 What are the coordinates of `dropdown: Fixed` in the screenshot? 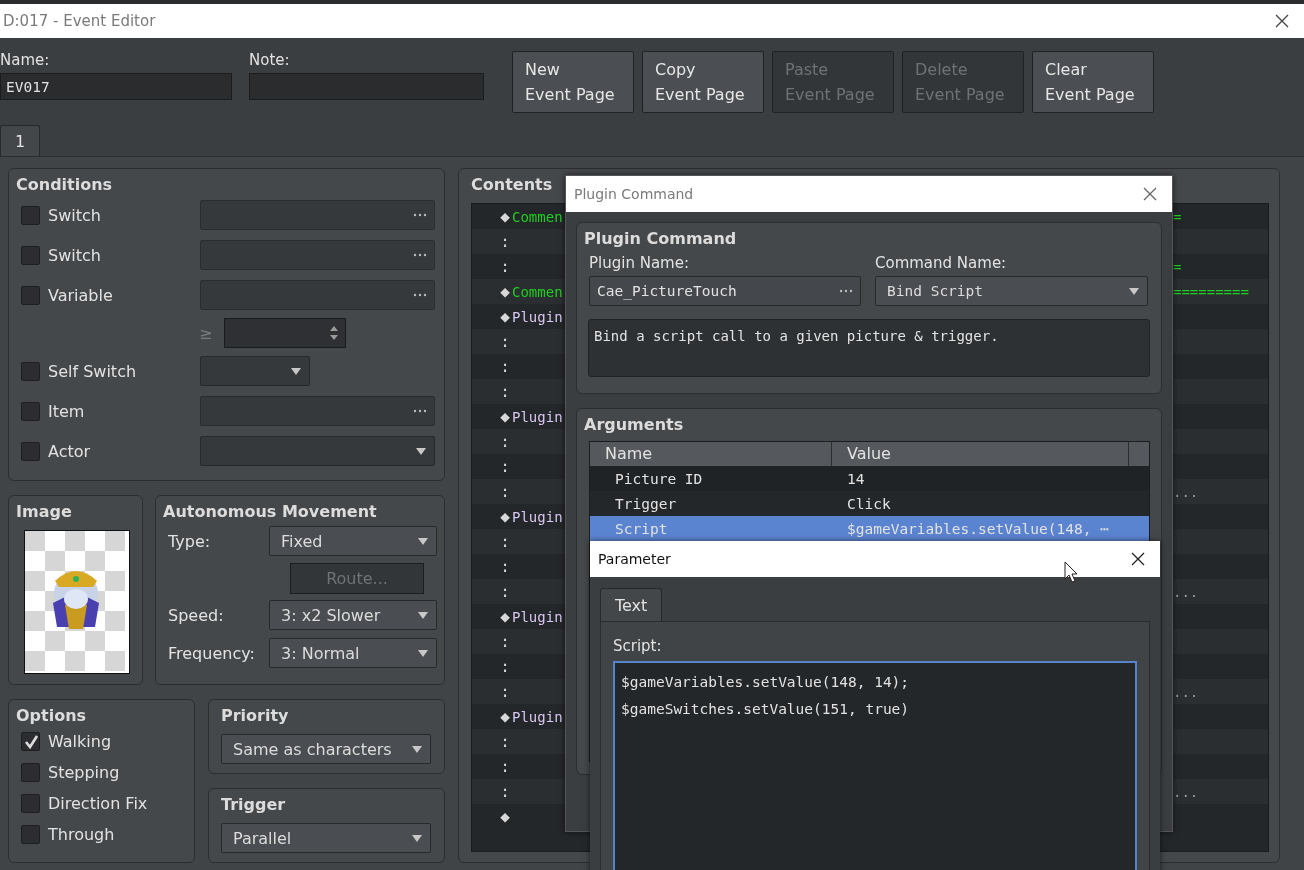 It's located at (353, 541).